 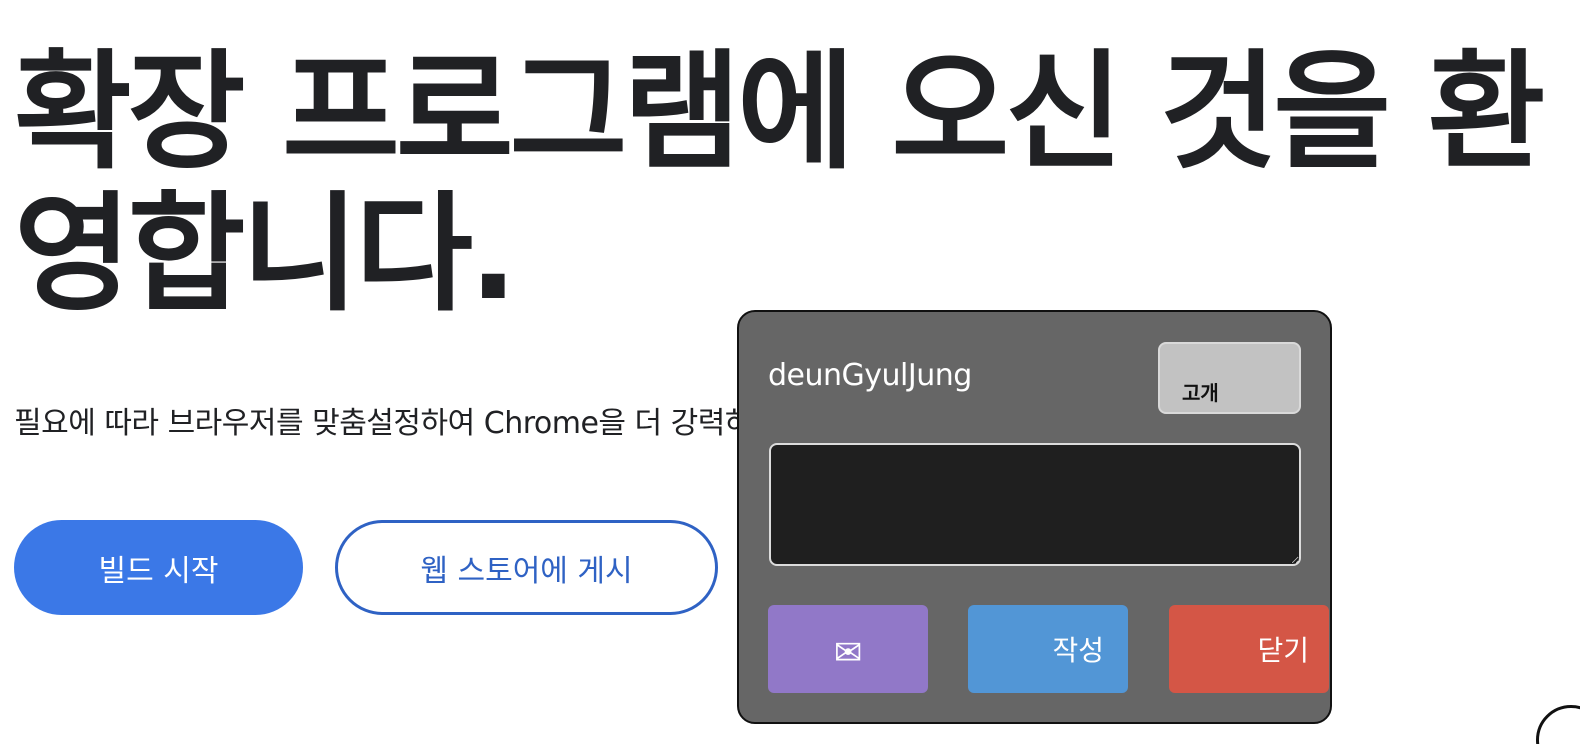 What do you see at coordinates (526, 567) in the screenshot?
I see `publish-webstore-button: 웹 스토어에 게시` at bounding box center [526, 567].